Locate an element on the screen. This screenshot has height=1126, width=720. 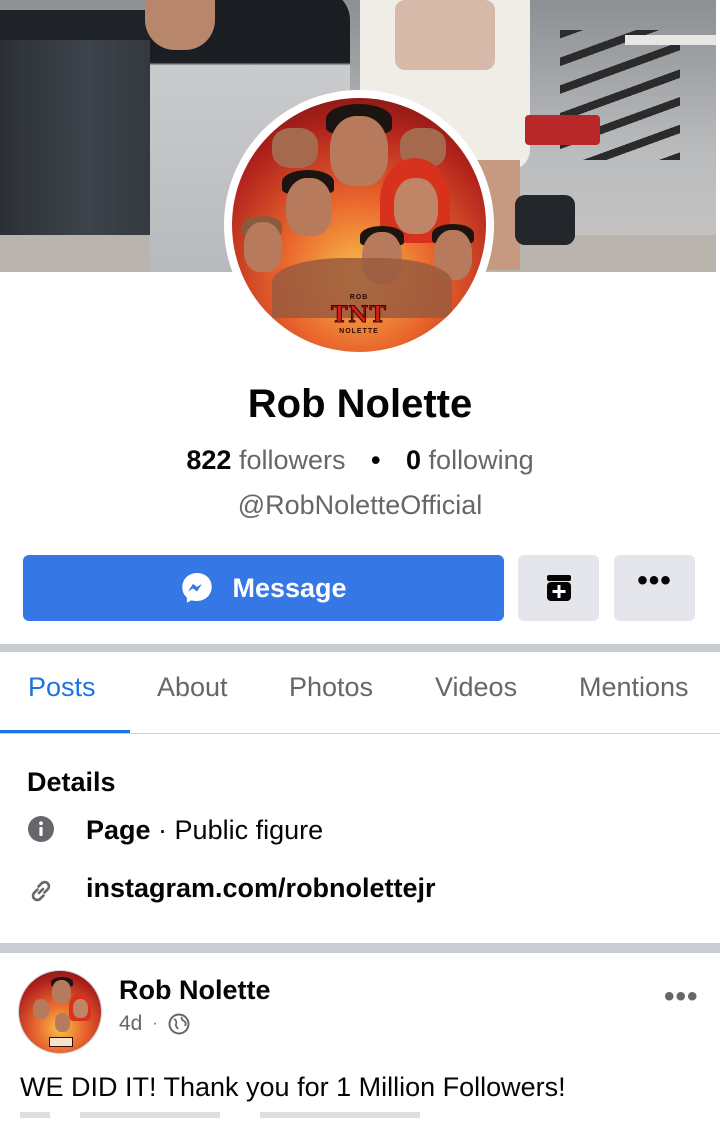
profile-avatar-image: ROB TNT NOLETTE is located at coordinates (359, 225).